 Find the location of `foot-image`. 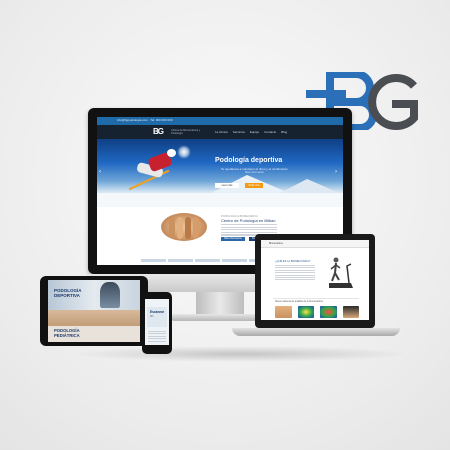

foot-image is located at coordinates (94, 318).